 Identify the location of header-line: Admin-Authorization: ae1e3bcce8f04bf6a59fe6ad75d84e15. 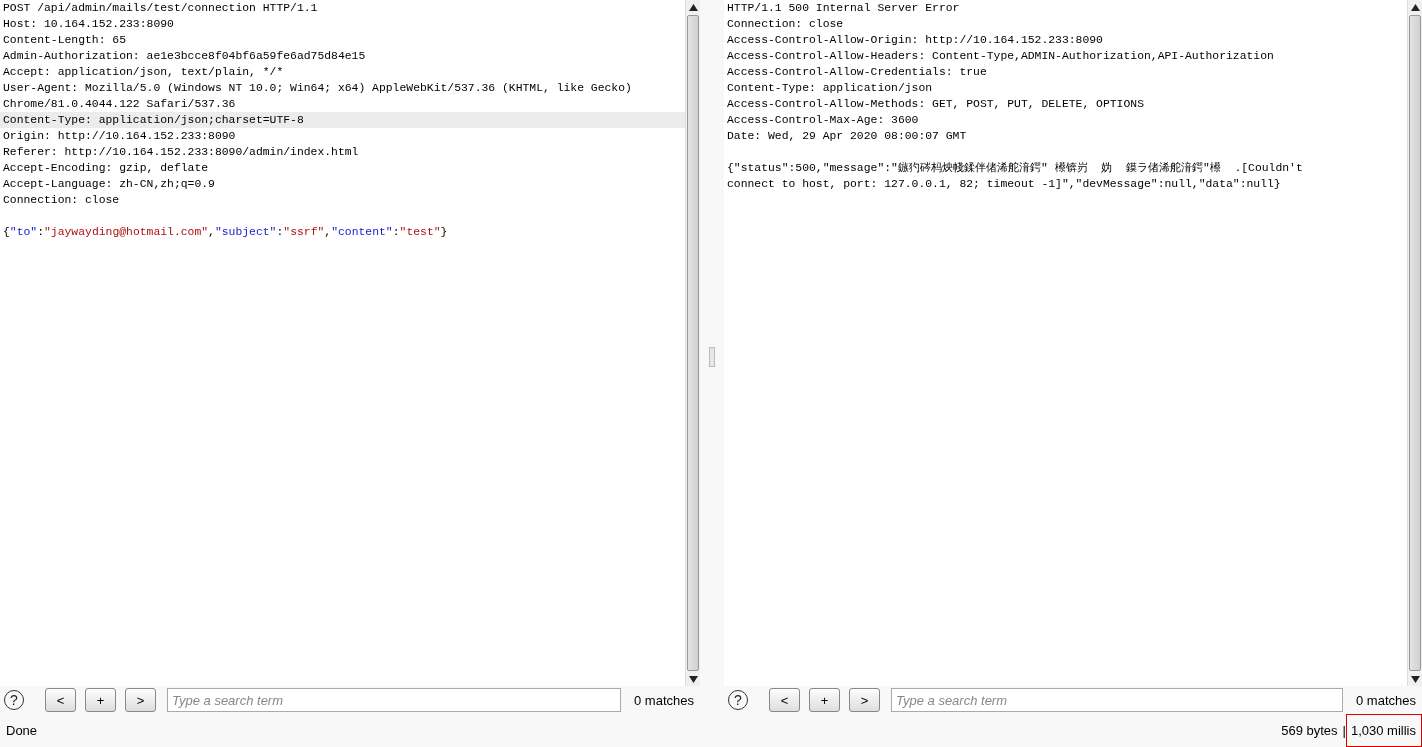
(184, 56).